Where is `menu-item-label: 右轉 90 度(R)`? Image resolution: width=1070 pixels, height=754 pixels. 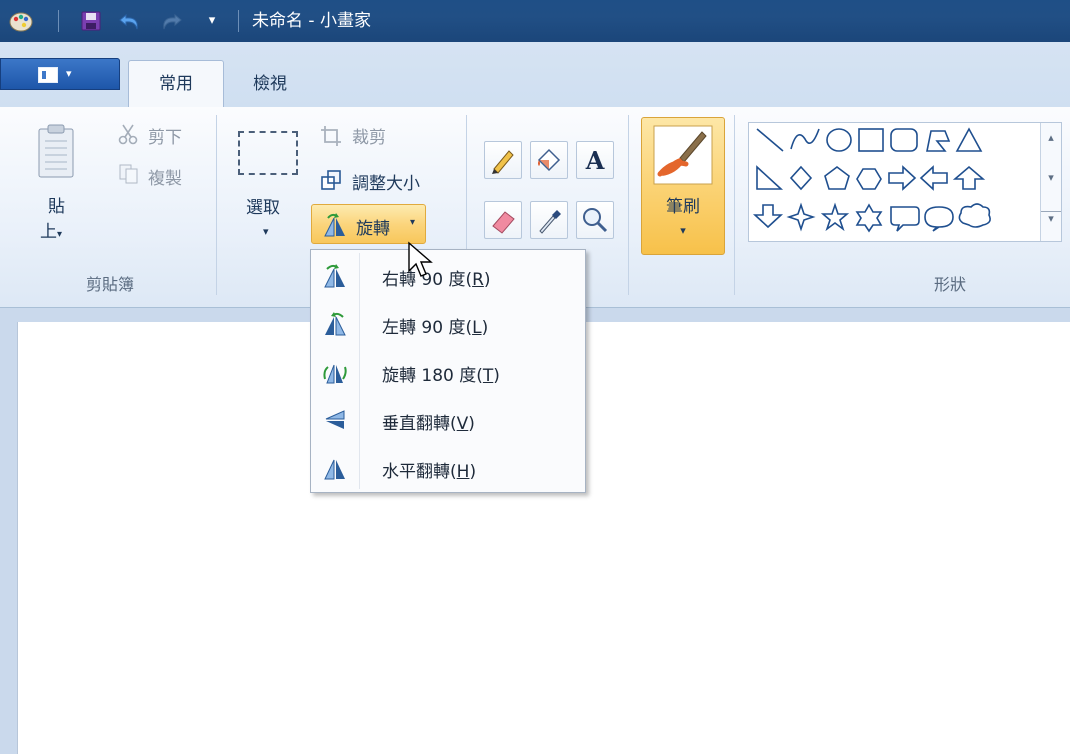 menu-item-label: 右轉 90 度(R) is located at coordinates (436, 280).